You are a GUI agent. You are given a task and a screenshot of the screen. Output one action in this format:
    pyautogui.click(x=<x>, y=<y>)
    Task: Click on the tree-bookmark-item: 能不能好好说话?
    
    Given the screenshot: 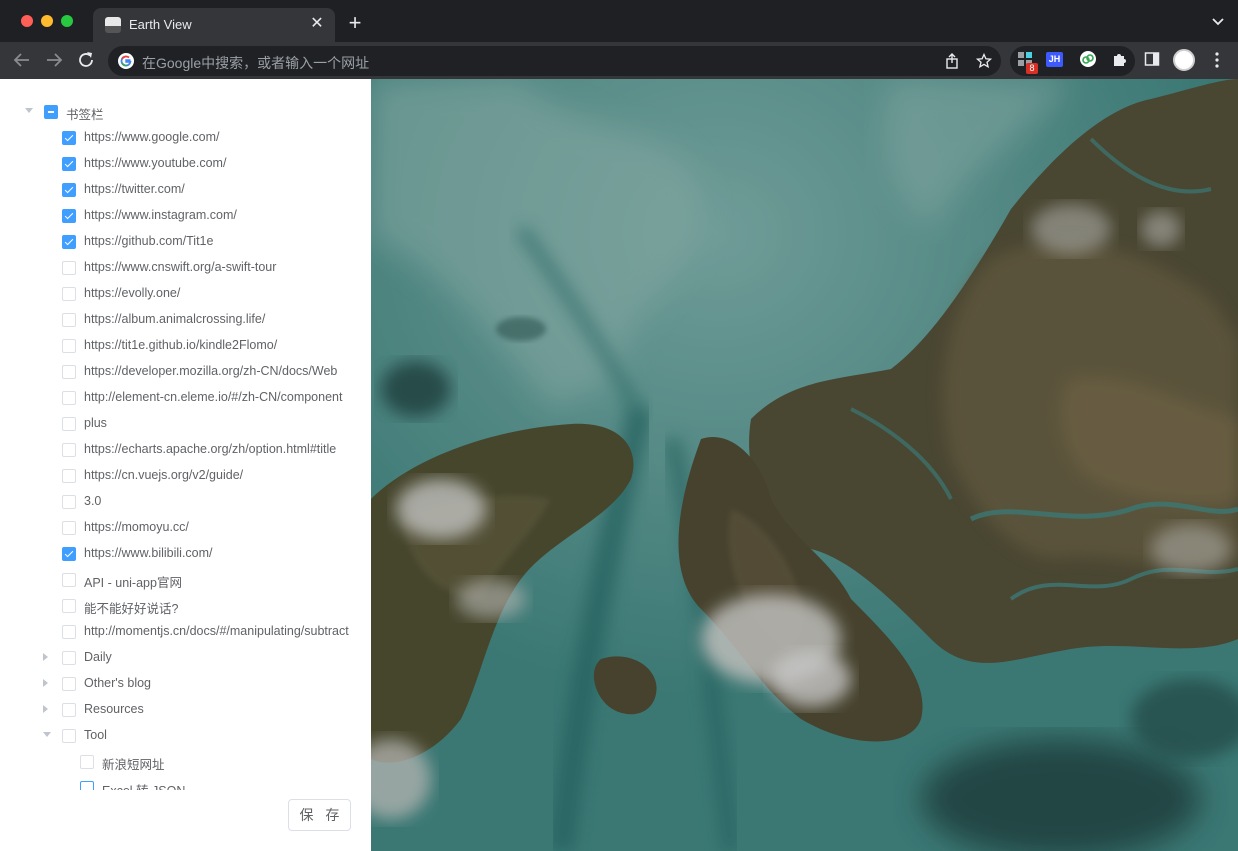 What is the action you would take?
    pyautogui.click(x=176, y=606)
    